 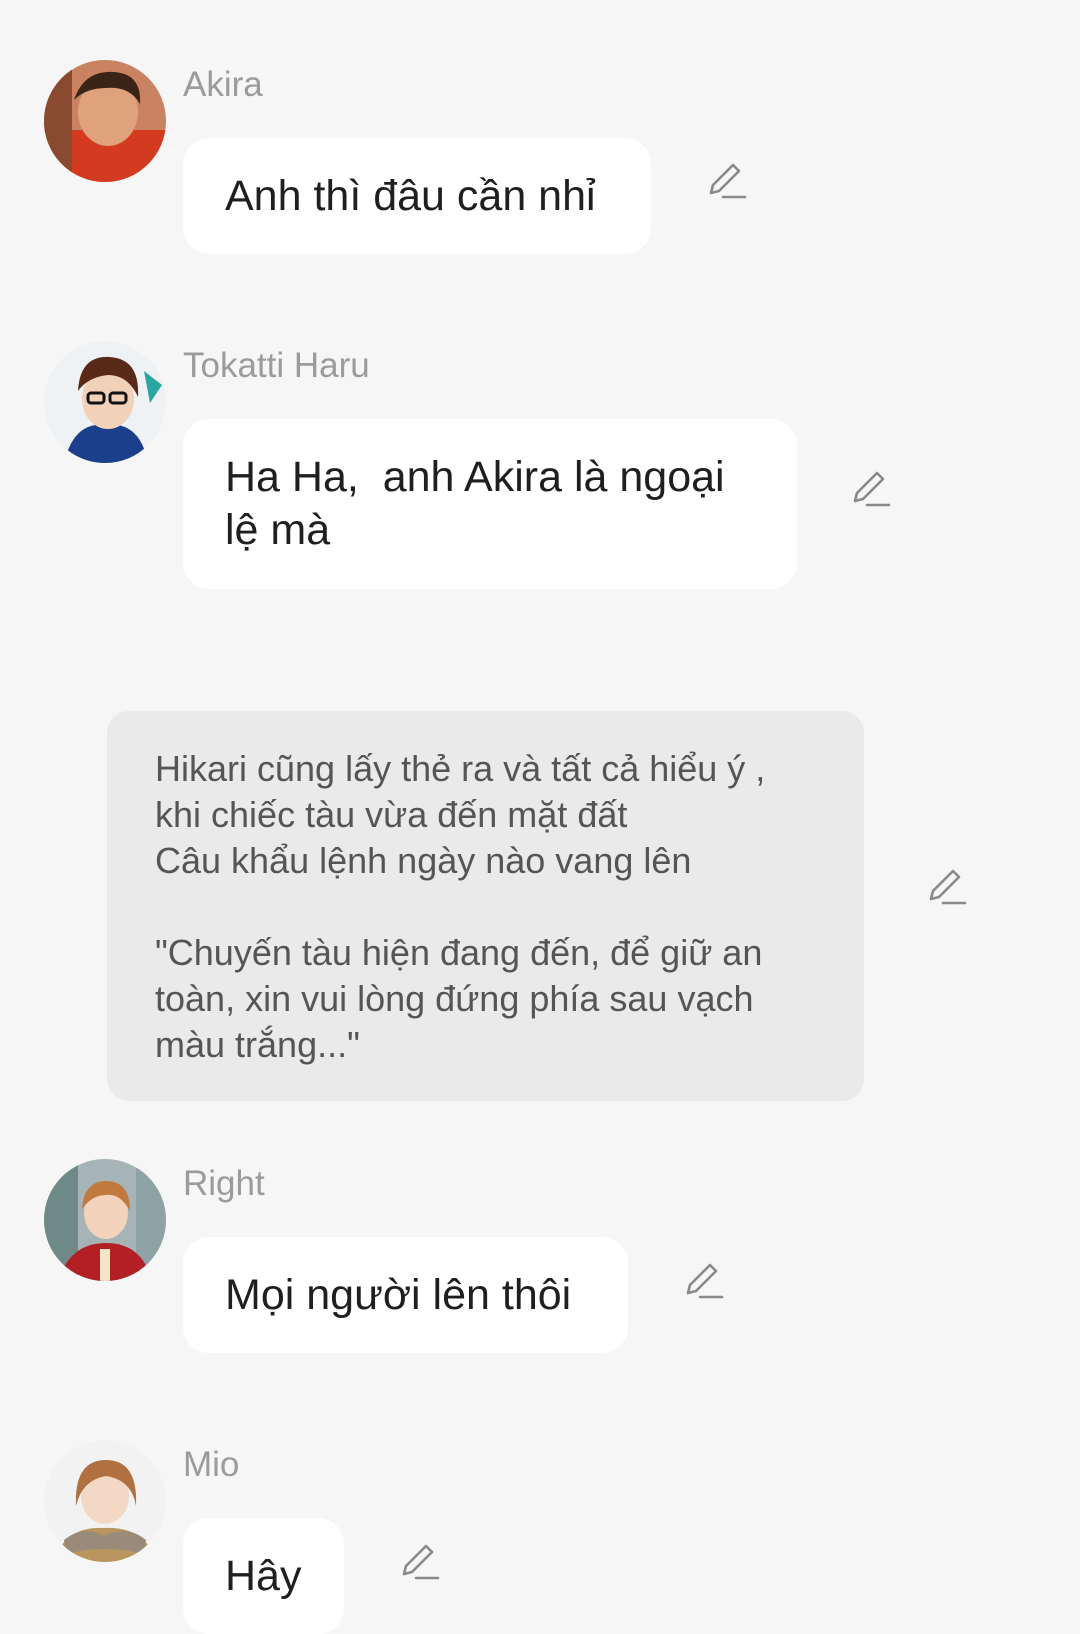 I want to click on message-bubble: Mọi người lên thôi, so click(x=405, y=1295).